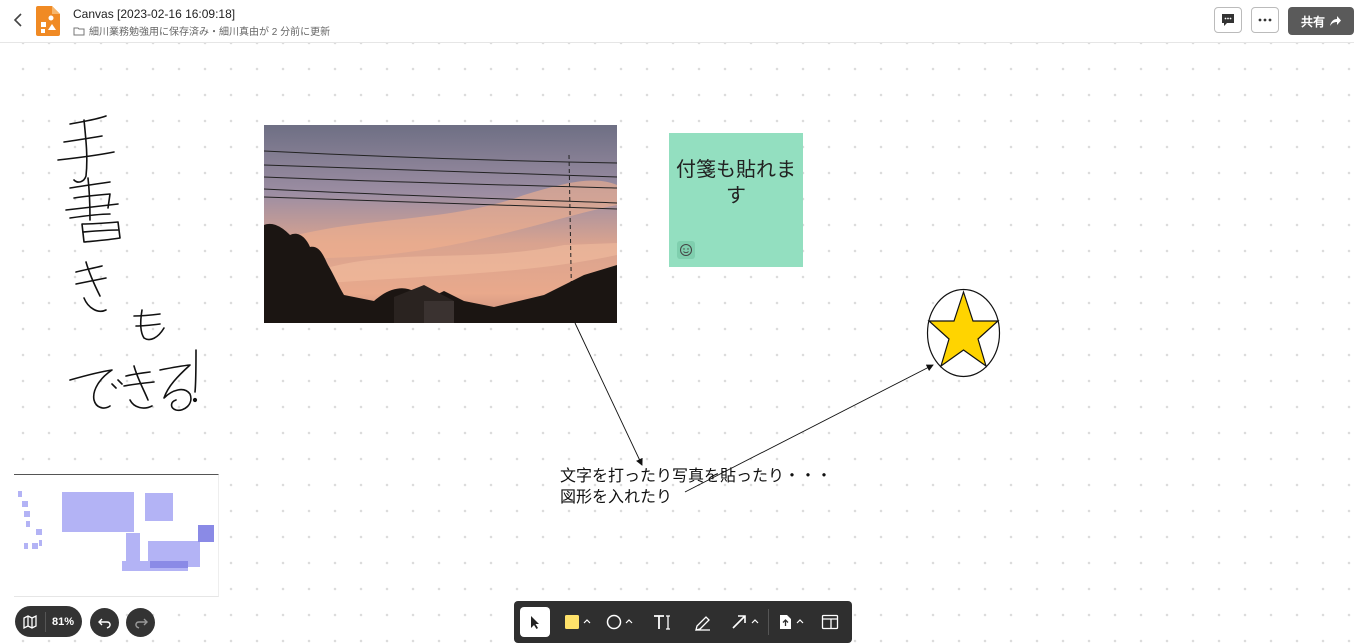  I want to click on upload-tool, so click(791, 622).